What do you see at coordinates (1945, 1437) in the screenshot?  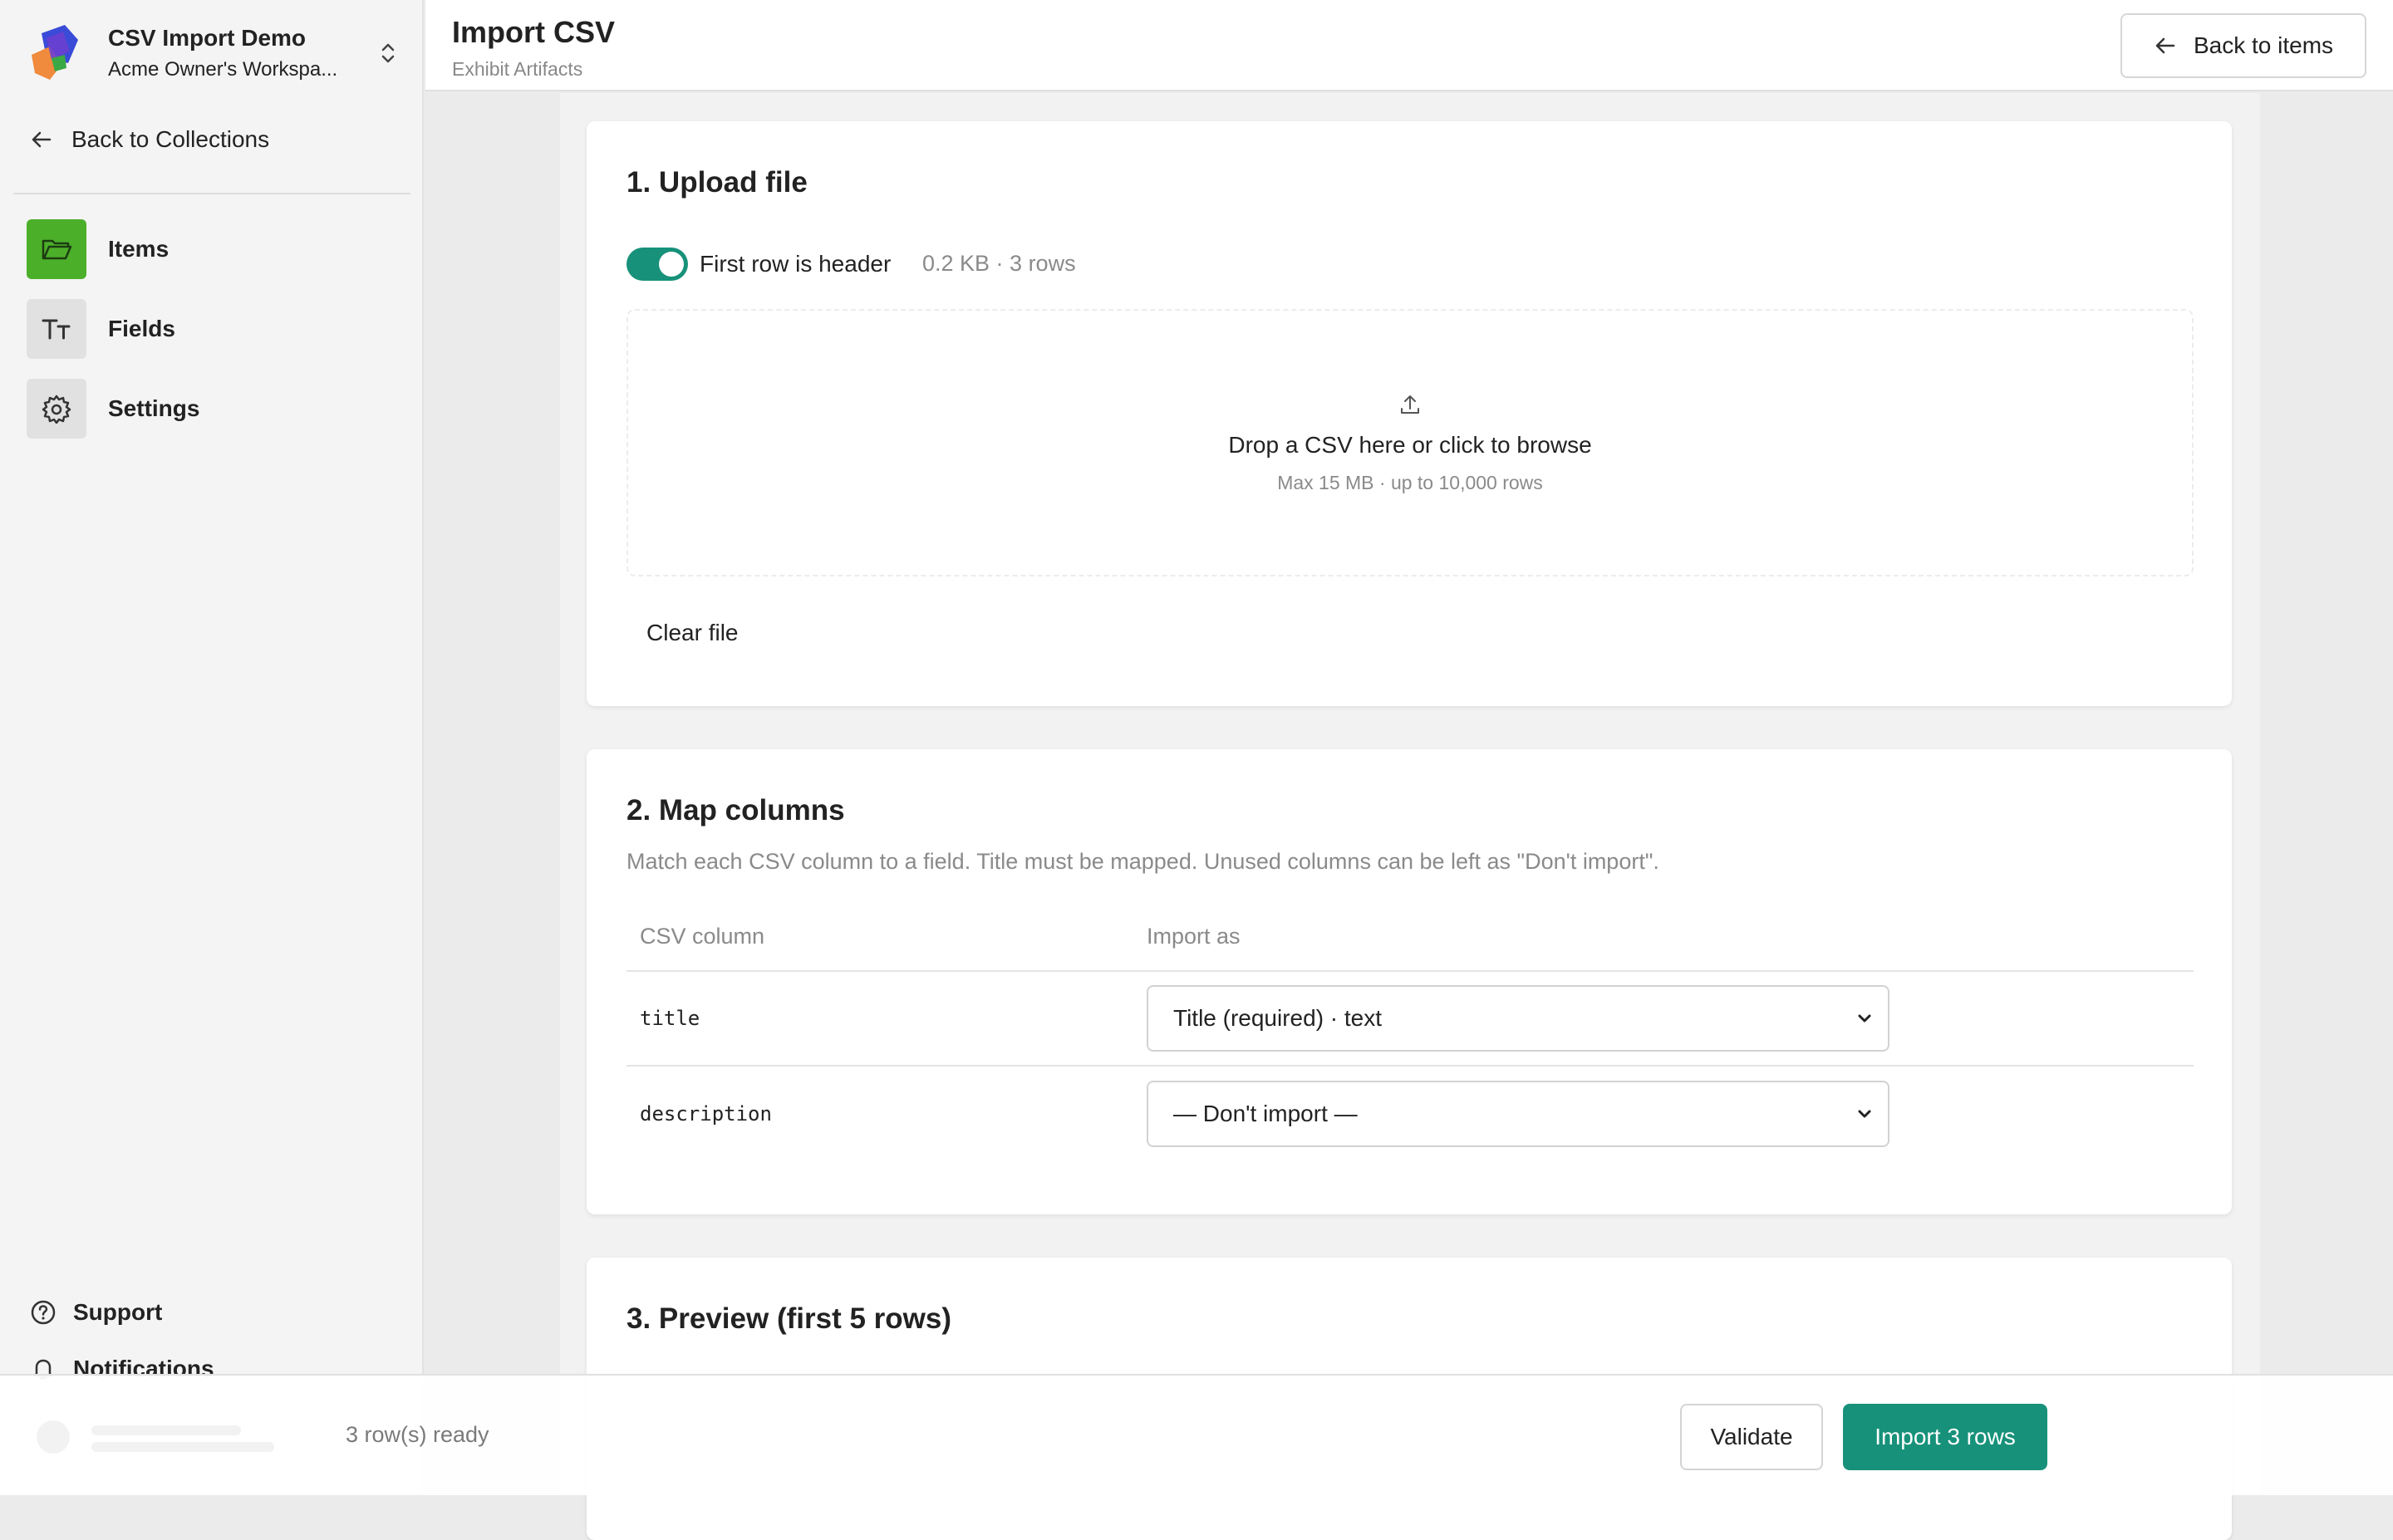 I see `import-rows-button: Import 3 rows` at bounding box center [1945, 1437].